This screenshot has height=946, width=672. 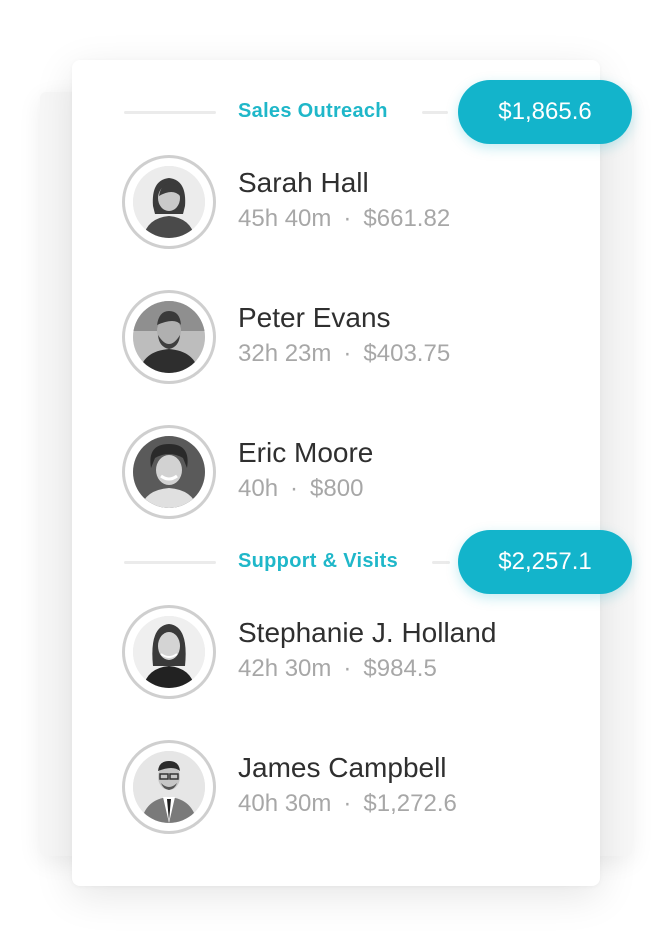 What do you see at coordinates (545, 562) in the screenshot?
I see `section-total-badge: $2,257.1` at bounding box center [545, 562].